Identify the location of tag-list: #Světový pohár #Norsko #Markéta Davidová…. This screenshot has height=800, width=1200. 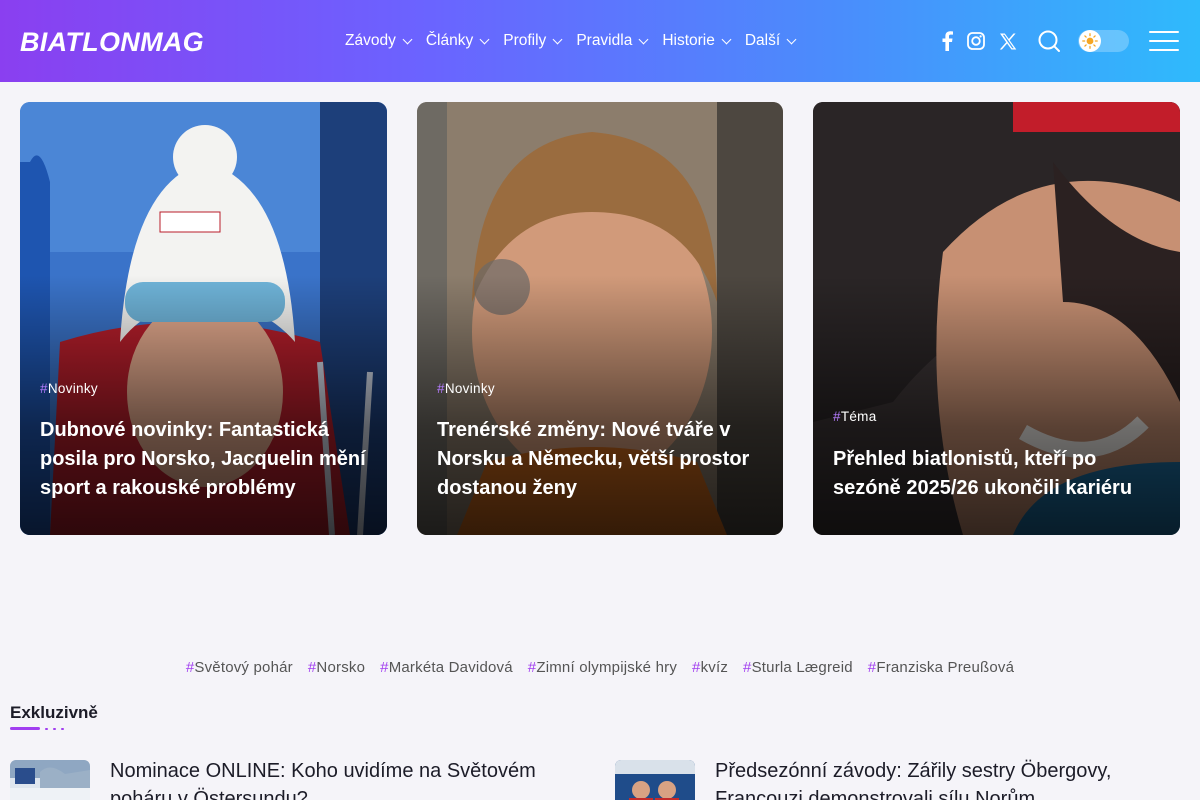
(600, 667).